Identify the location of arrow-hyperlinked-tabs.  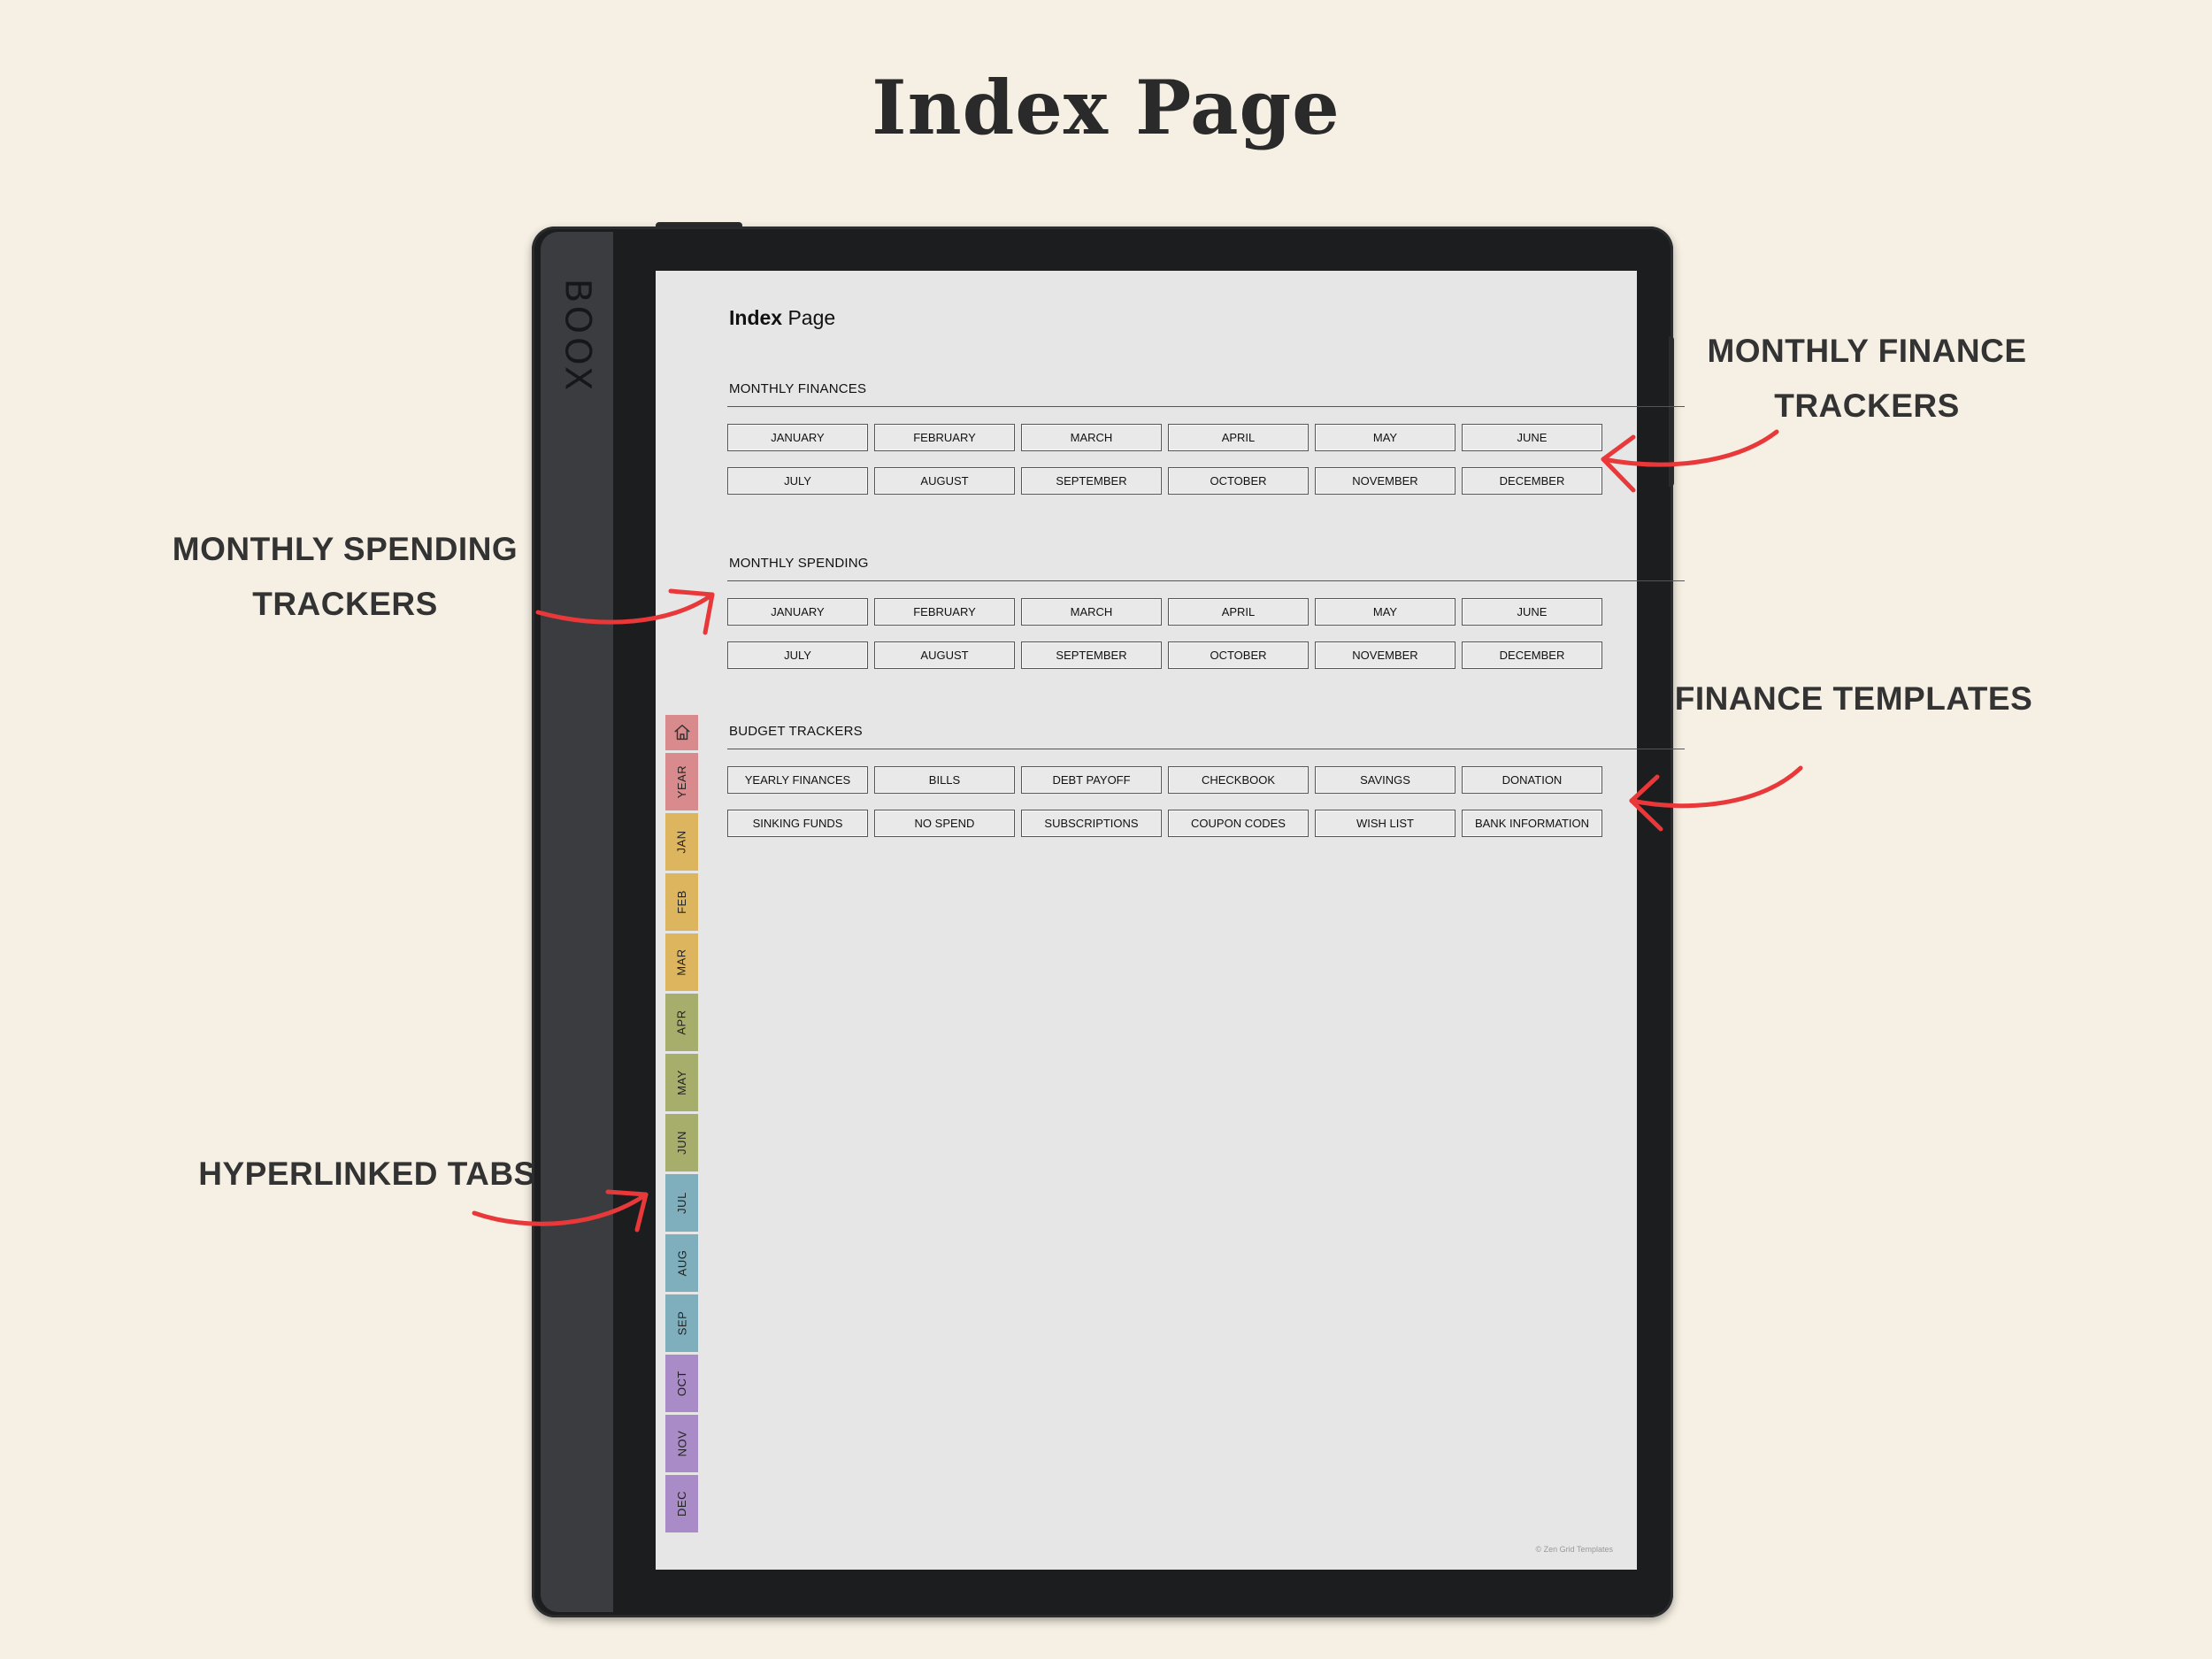
(561, 1209).